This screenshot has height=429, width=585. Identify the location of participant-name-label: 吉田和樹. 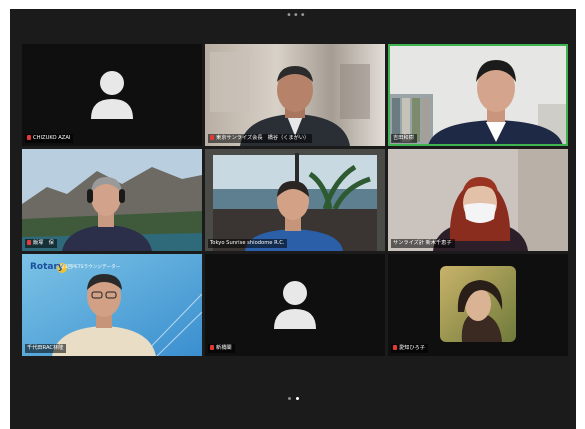
(404, 138).